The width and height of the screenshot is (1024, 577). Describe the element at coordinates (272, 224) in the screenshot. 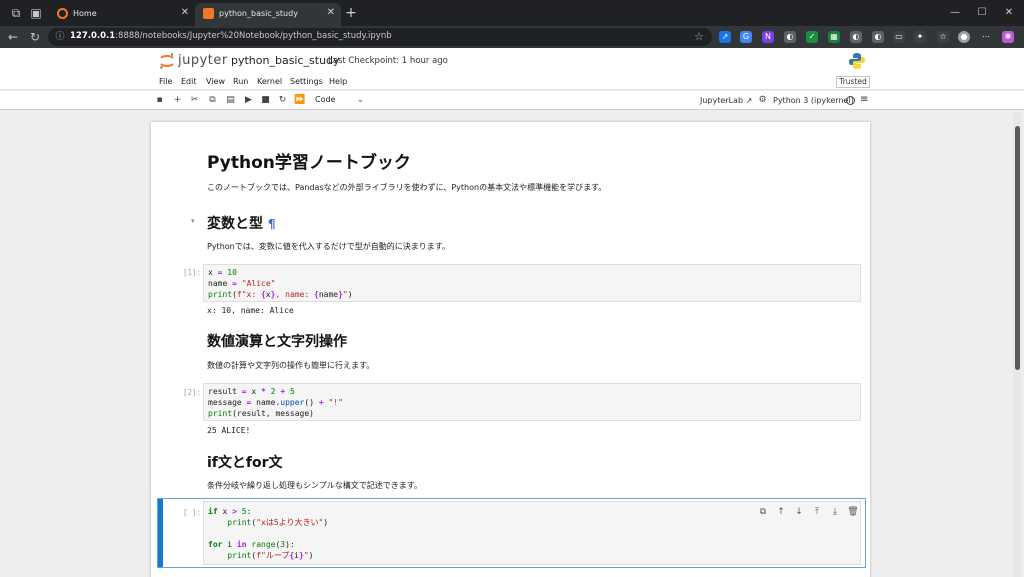

I see `anchor-link-icon: ¶` at that location.